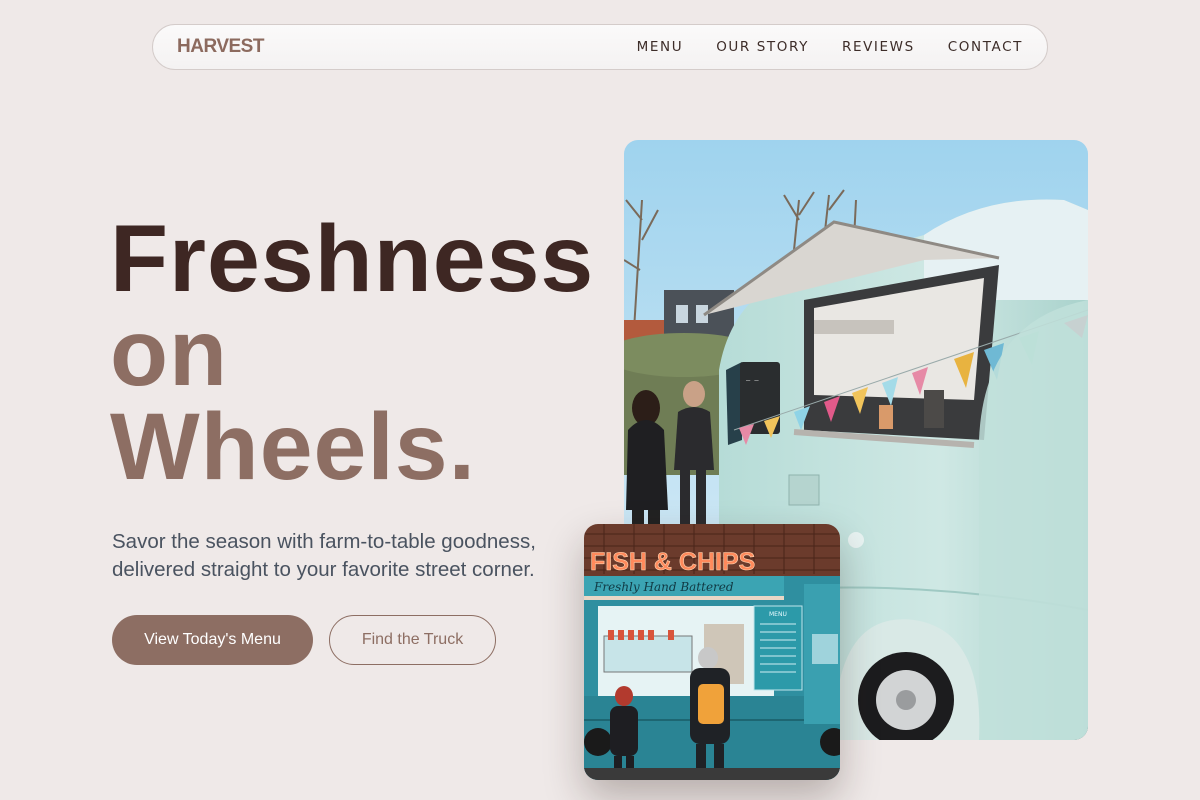  What do you see at coordinates (762, 47) in the screenshot?
I see `nav-link-our-story: OUR STORY` at bounding box center [762, 47].